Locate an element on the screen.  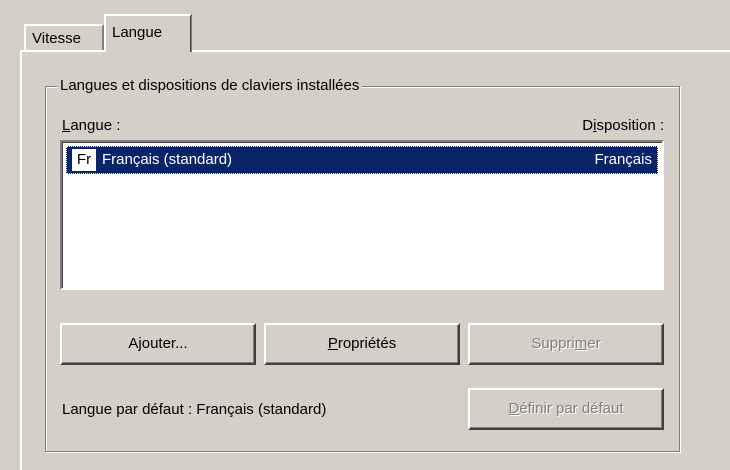
properties-button-post: ropriétés is located at coordinates (367, 343).